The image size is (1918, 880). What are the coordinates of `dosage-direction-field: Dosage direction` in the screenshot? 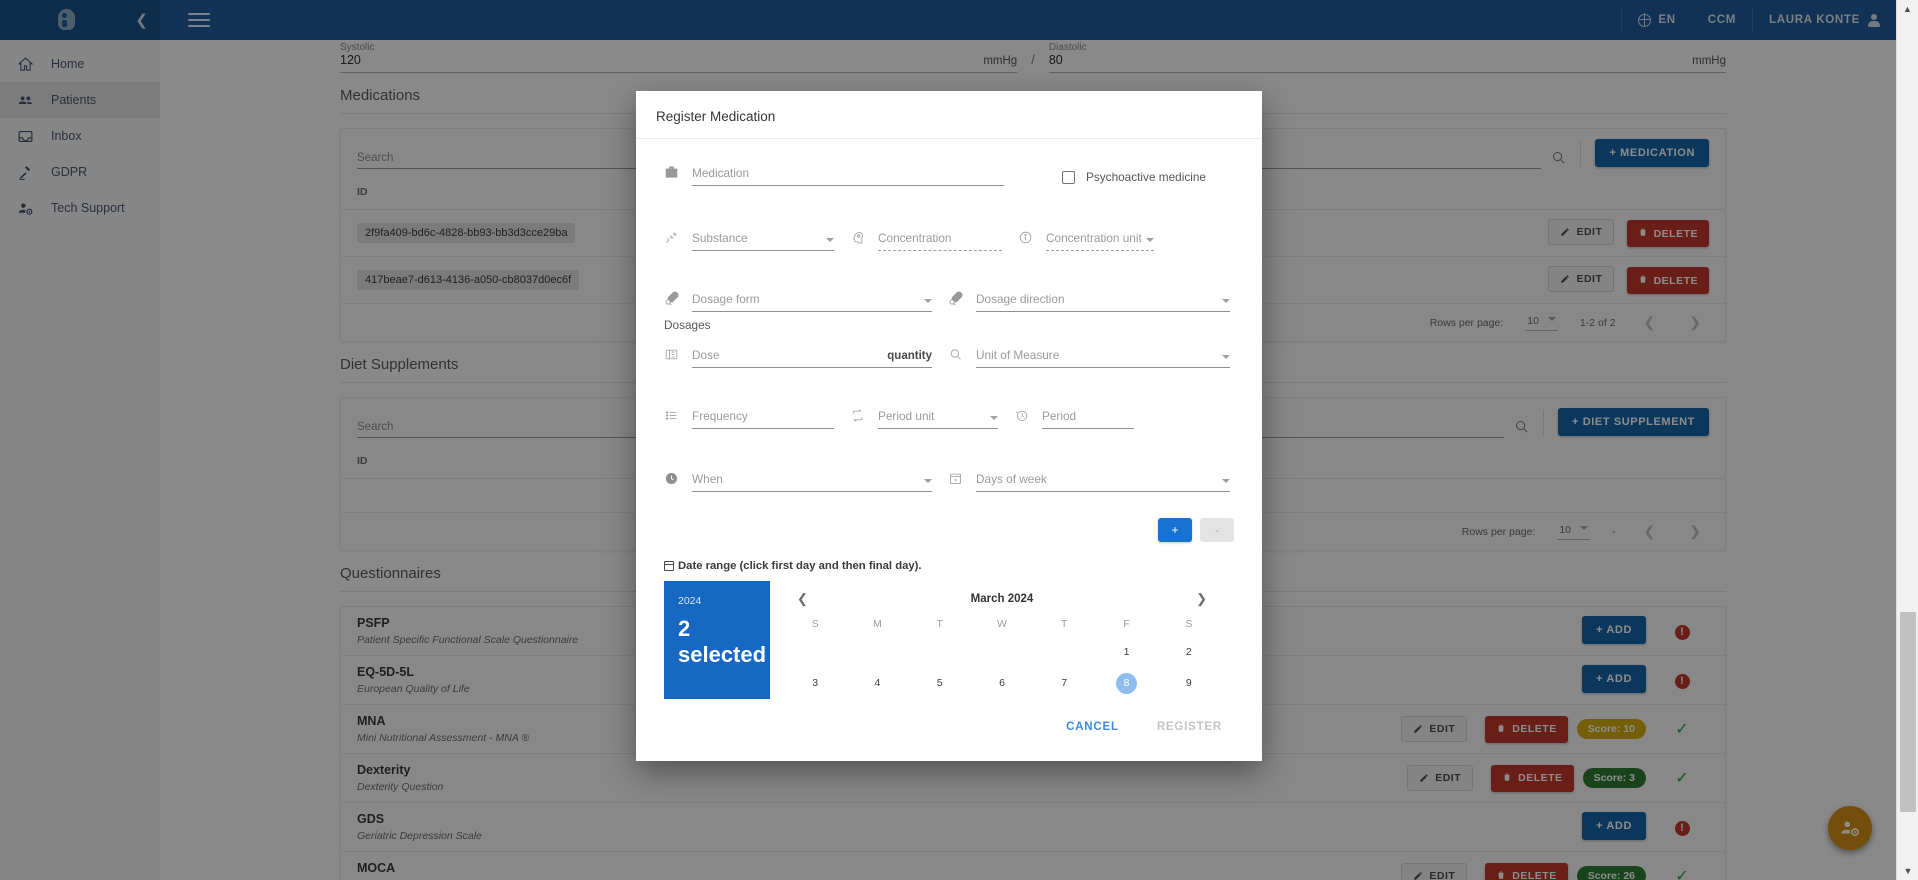 It's located at (1089, 301).